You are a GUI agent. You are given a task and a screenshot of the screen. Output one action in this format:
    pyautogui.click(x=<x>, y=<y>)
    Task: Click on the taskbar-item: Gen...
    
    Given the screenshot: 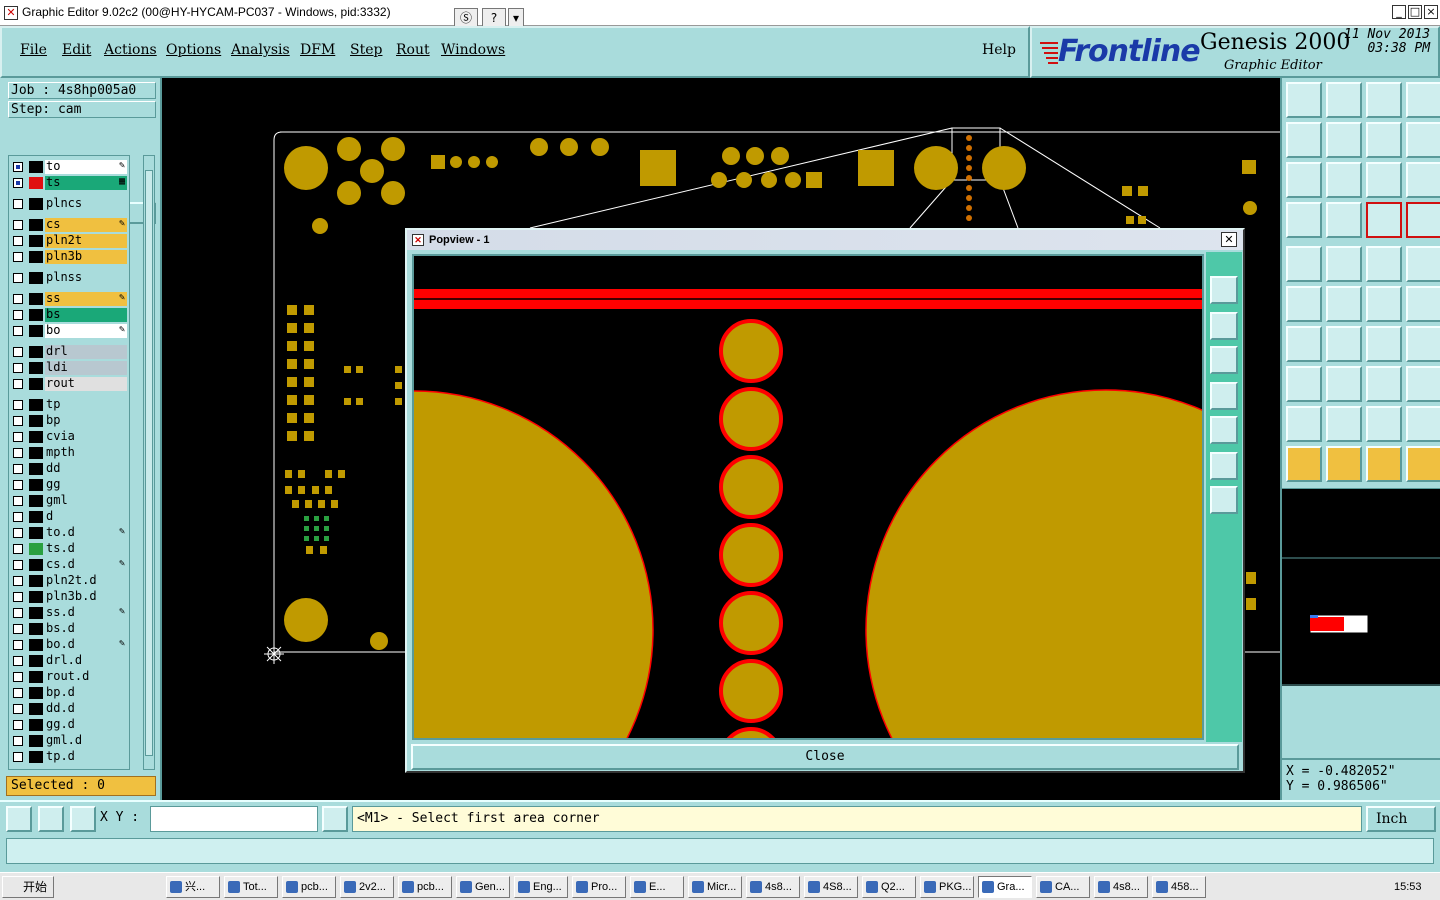 What is the action you would take?
    pyautogui.click(x=483, y=887)
    